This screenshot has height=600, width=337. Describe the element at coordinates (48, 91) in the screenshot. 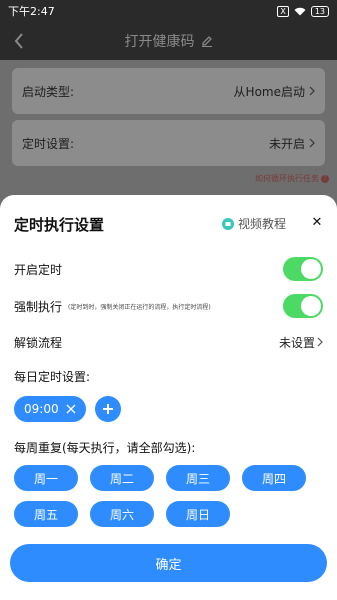

I see `launch-type-label: 启动类型:` at that location.